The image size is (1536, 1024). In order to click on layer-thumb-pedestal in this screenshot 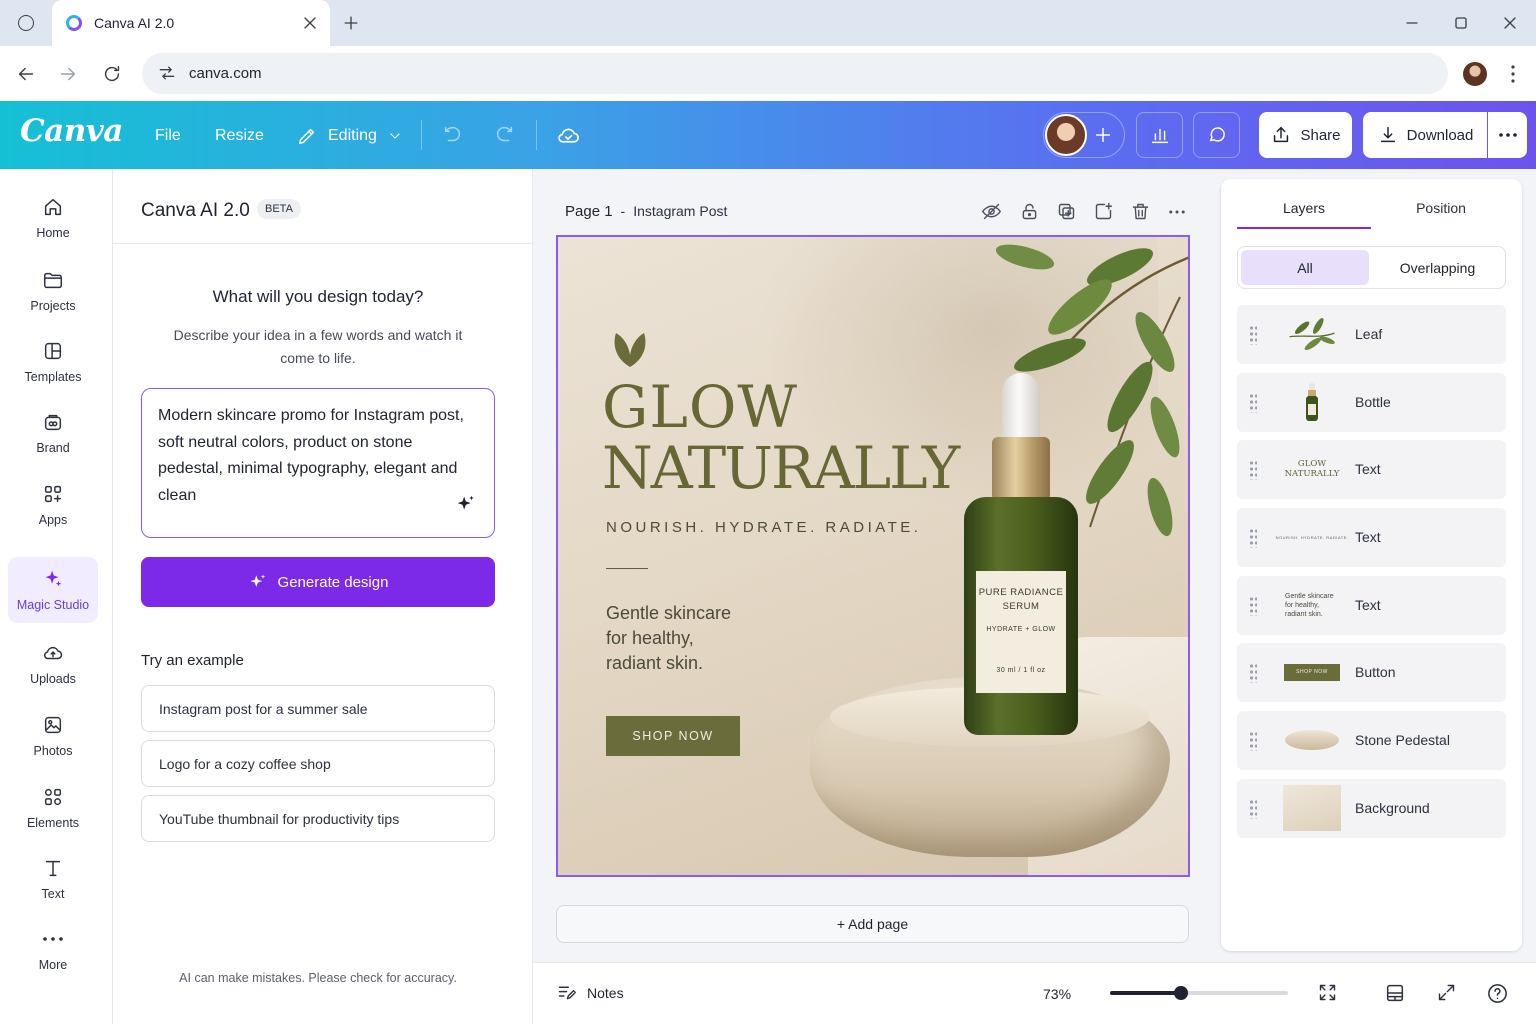, I will do `click(1312, 740)`.